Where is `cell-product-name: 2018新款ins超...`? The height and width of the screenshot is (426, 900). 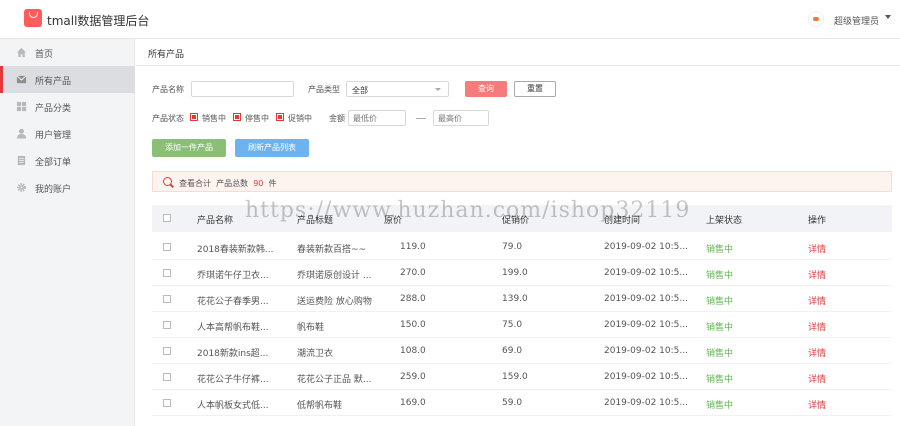 cell-product-name: 2018新款ins超... is located at coordinates (233, 354).